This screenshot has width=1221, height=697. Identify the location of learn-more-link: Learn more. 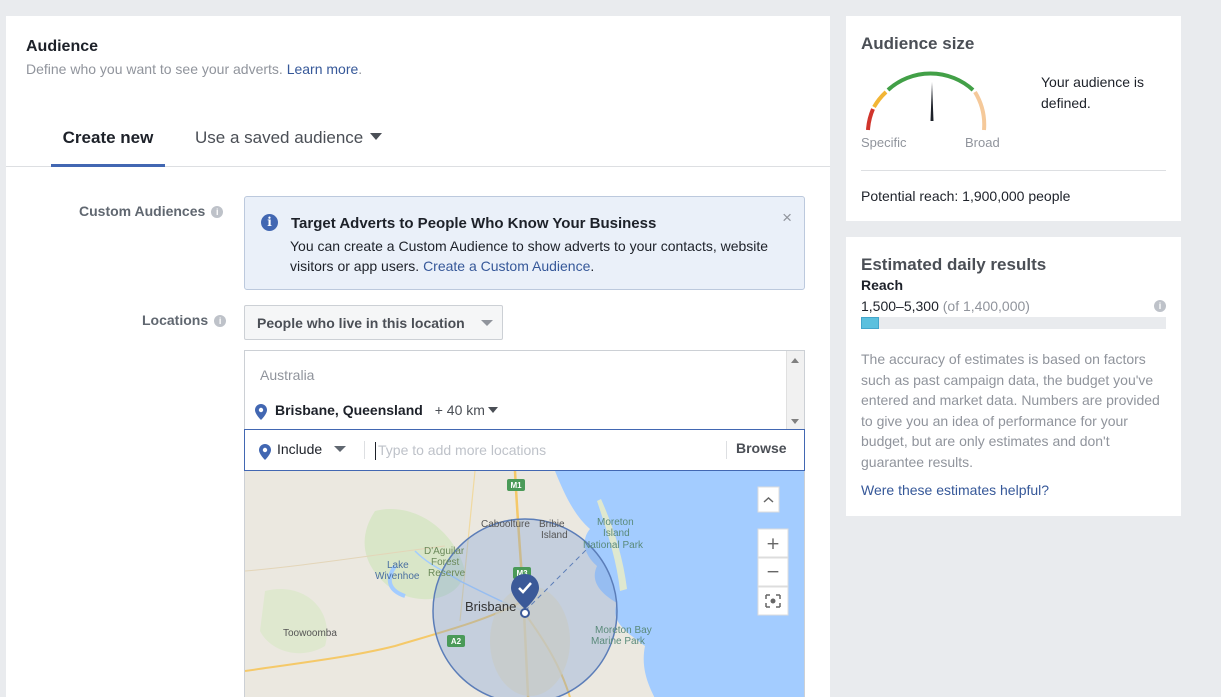
(323, 69).